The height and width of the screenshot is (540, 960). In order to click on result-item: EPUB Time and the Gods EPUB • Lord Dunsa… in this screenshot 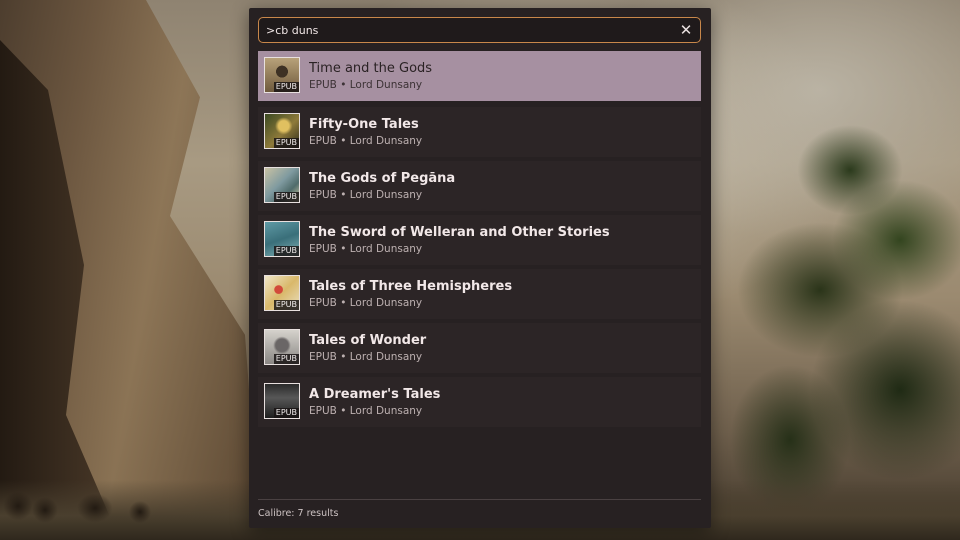, I will do `click(479, 76)`.